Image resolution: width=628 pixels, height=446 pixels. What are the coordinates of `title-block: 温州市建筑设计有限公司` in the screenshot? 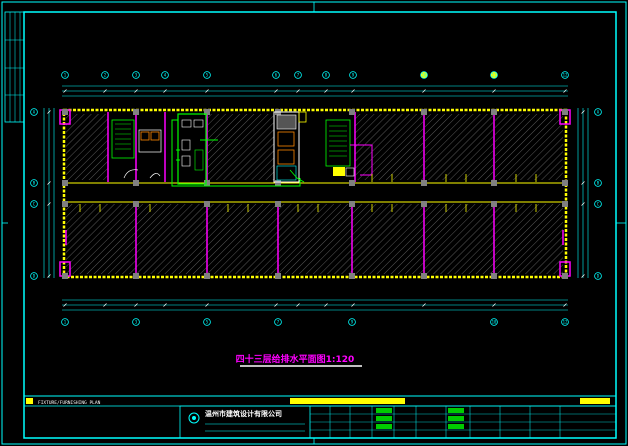 It's located at (398, 422).